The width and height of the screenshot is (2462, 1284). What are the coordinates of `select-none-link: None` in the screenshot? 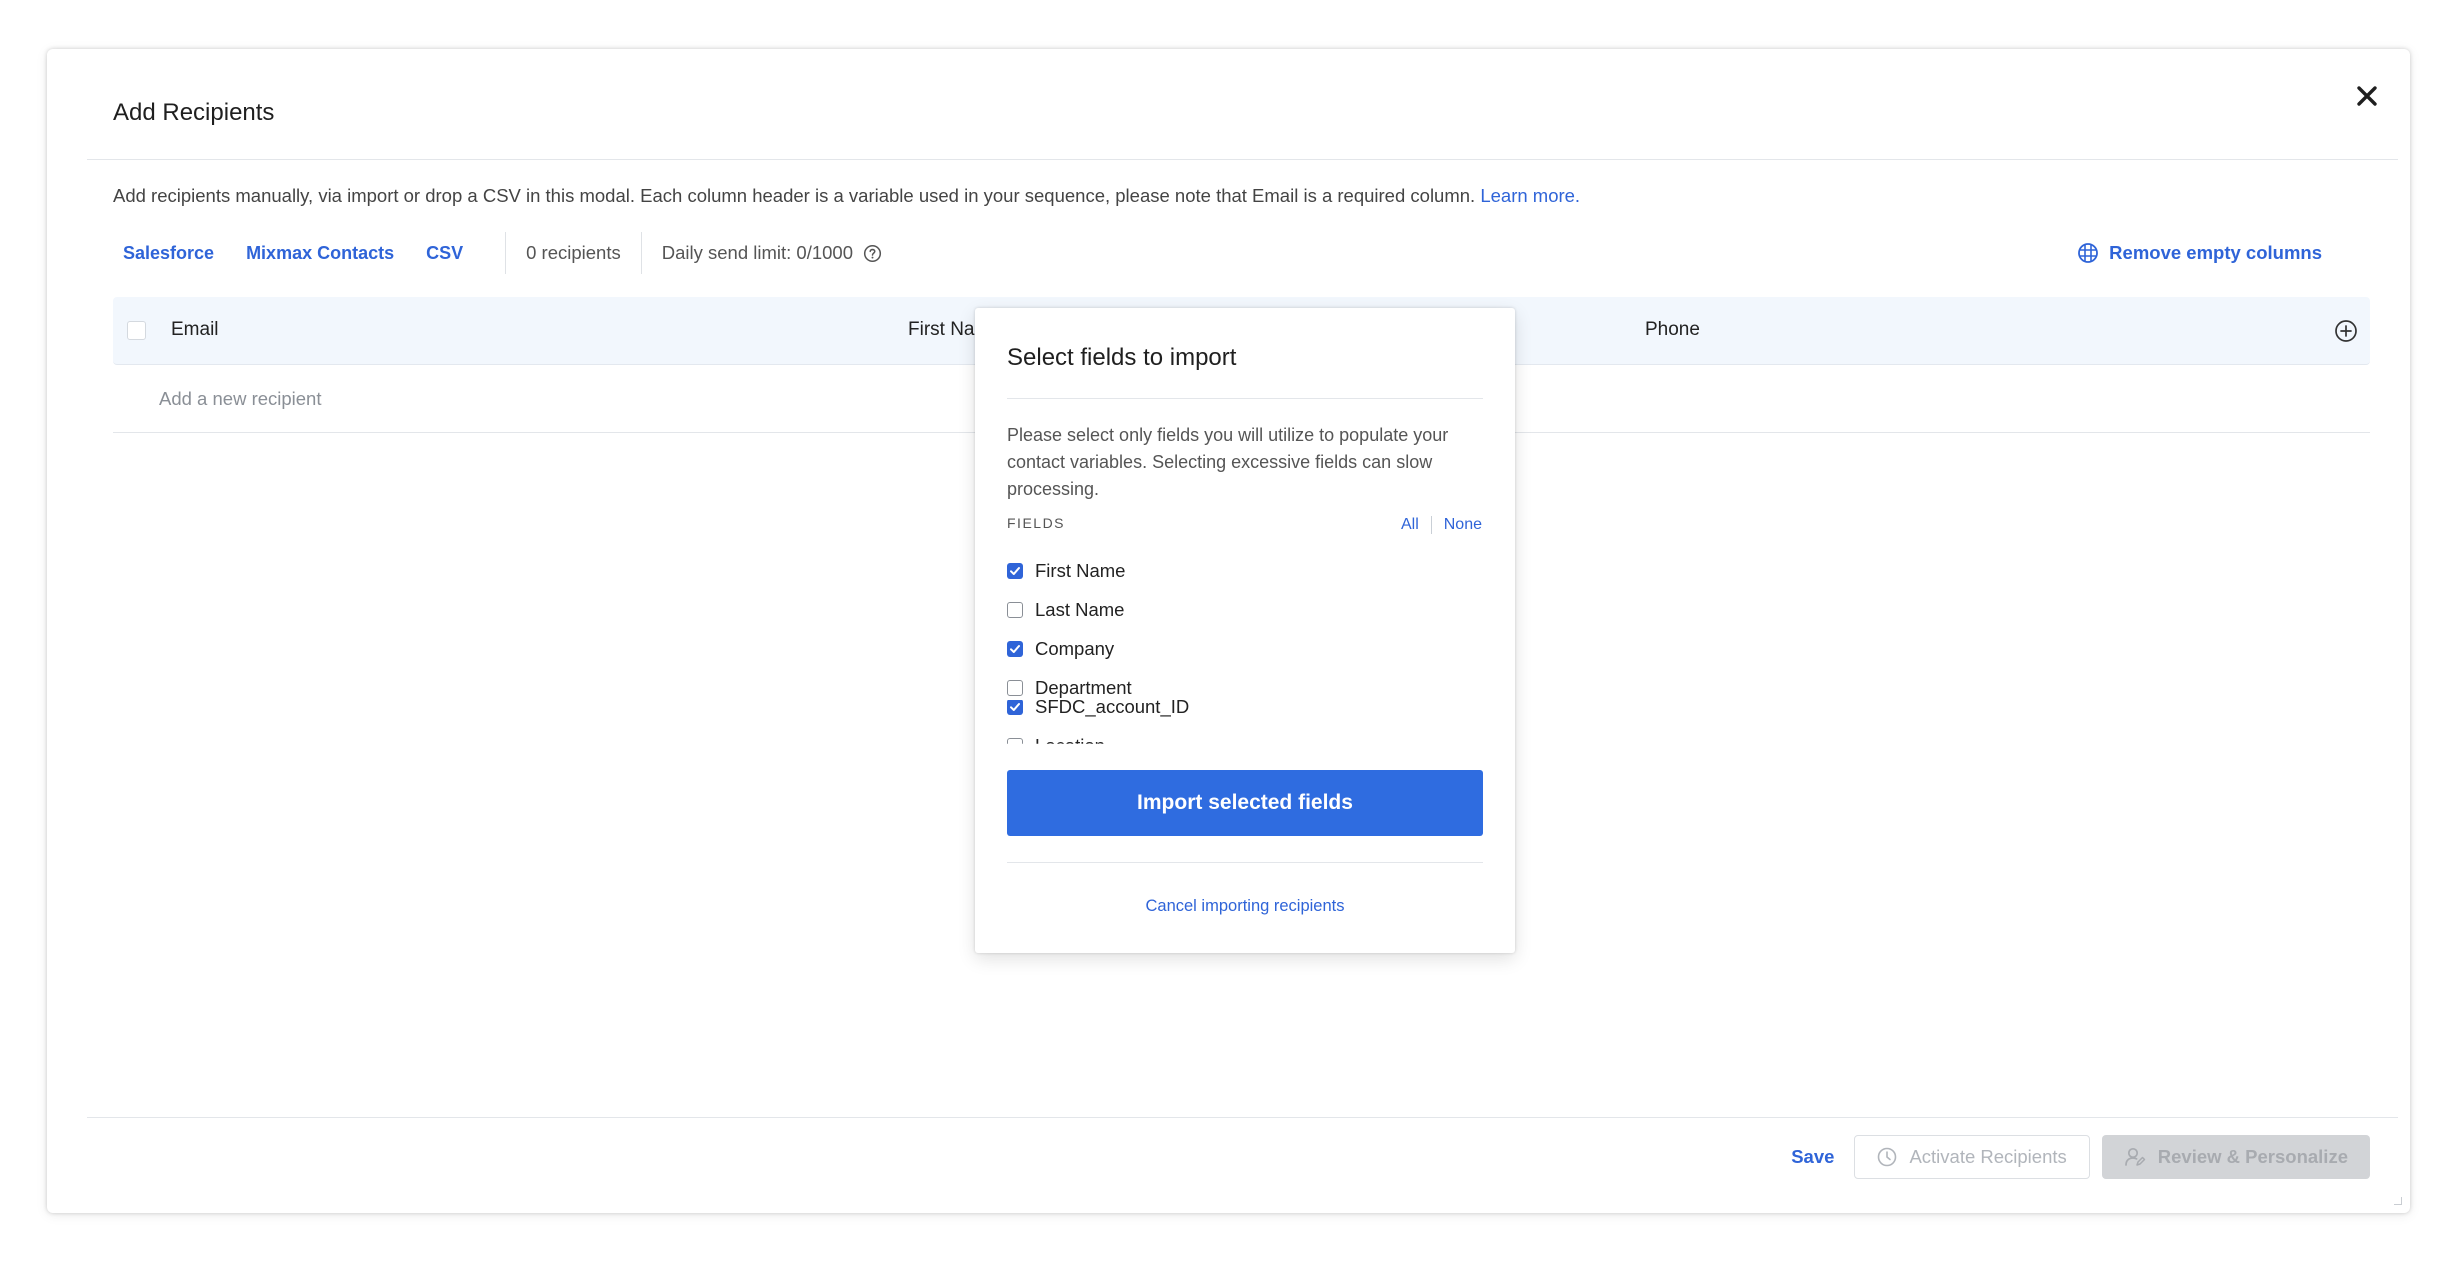 It's located at (1463, 525).